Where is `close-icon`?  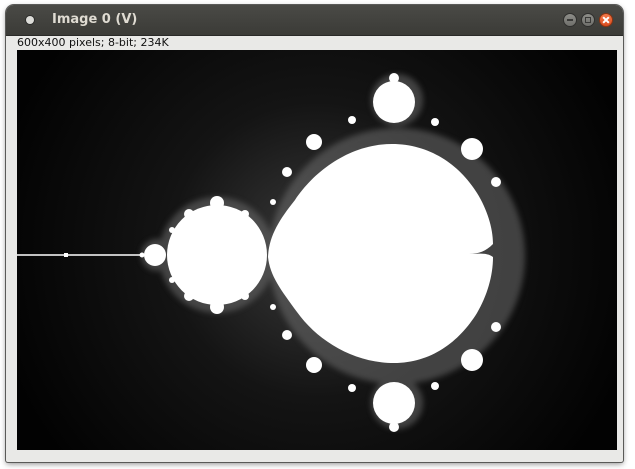
close-icon is located at coordinates (606, 20).